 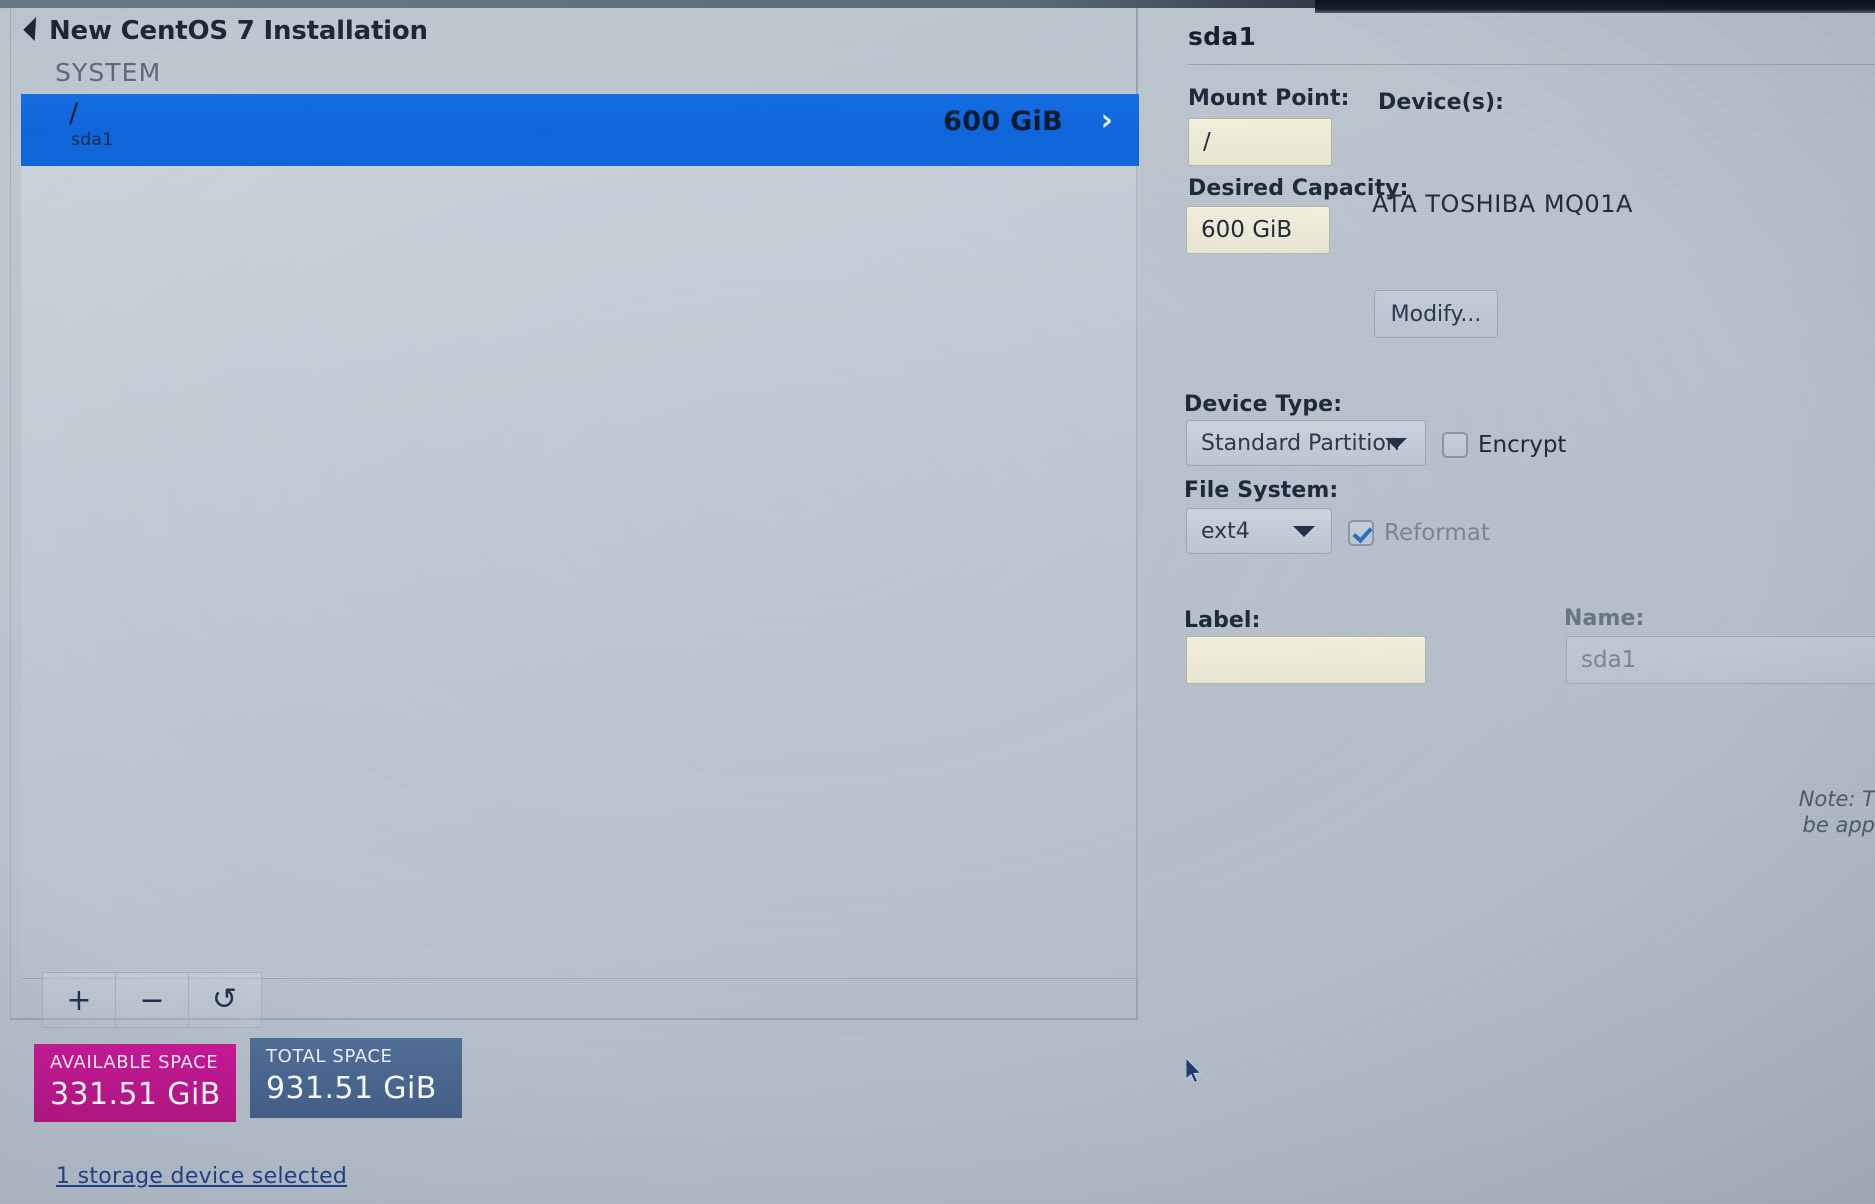 I want to click on file-system-value: ext4, so click(x=1225, y=531).